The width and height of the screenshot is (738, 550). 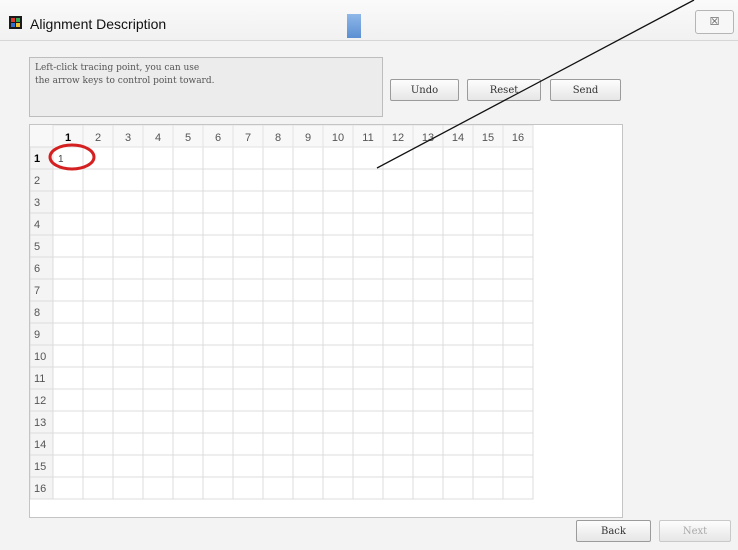 I want to click on reset-button: Reset, so click(x=504, y=90).